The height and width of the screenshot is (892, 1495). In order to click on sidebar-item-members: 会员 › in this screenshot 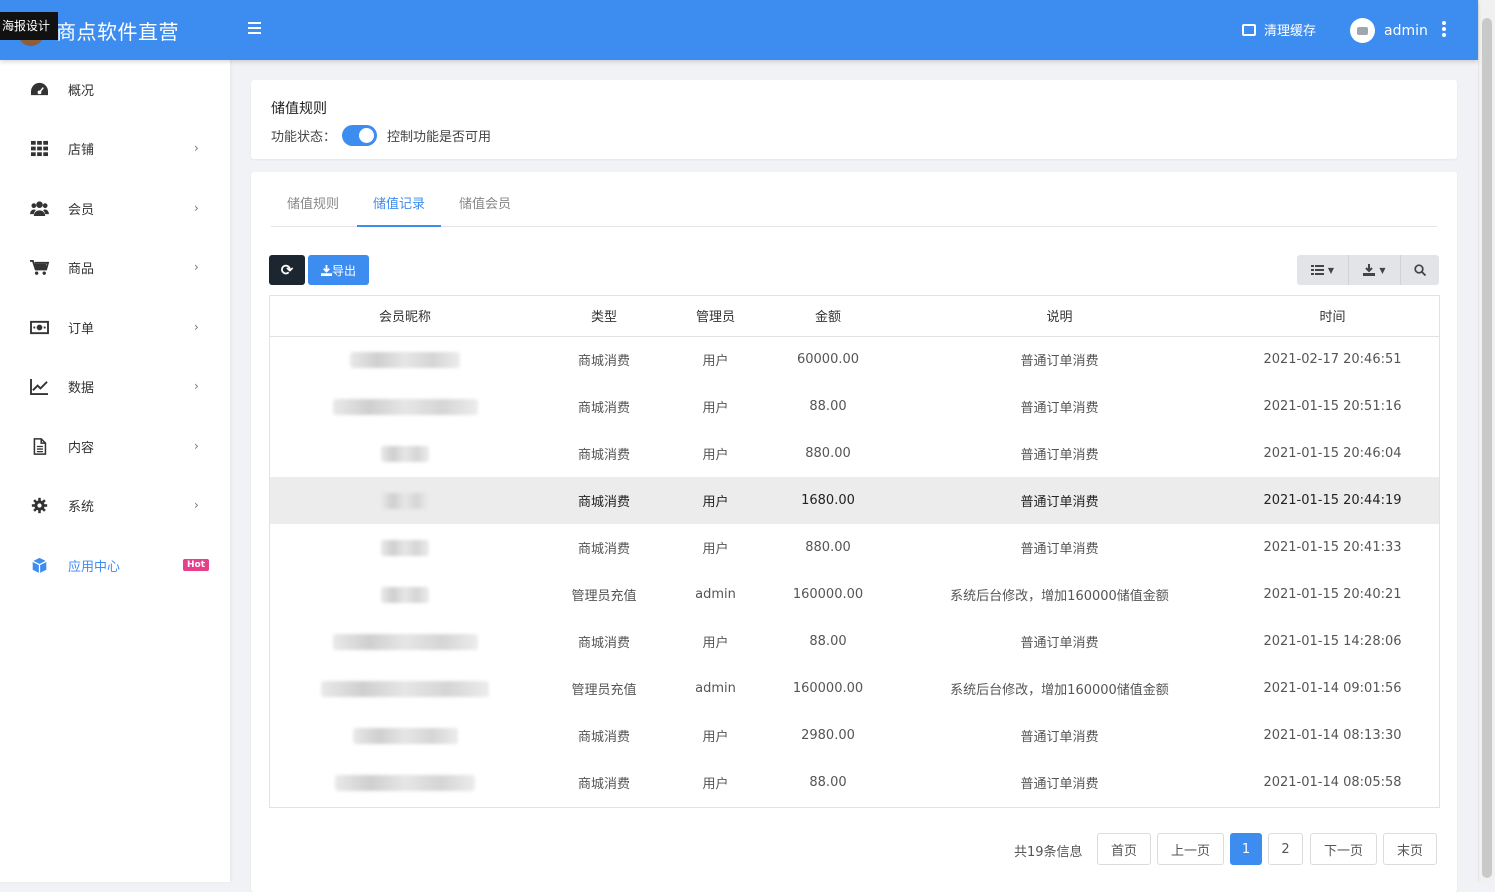, I will do `click(115, 208)`.